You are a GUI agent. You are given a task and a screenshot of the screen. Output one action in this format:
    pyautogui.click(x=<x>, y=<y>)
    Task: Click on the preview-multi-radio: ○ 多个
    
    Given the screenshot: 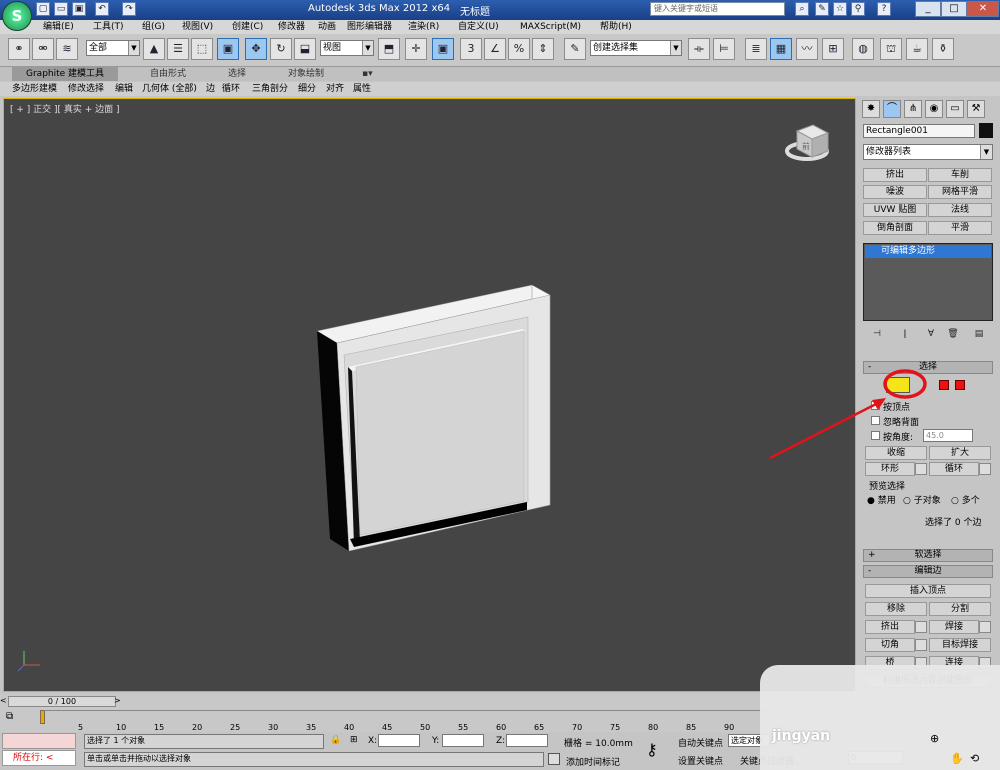 What is the action you would take?
    pyautogui.click(x=965, y=499)
    